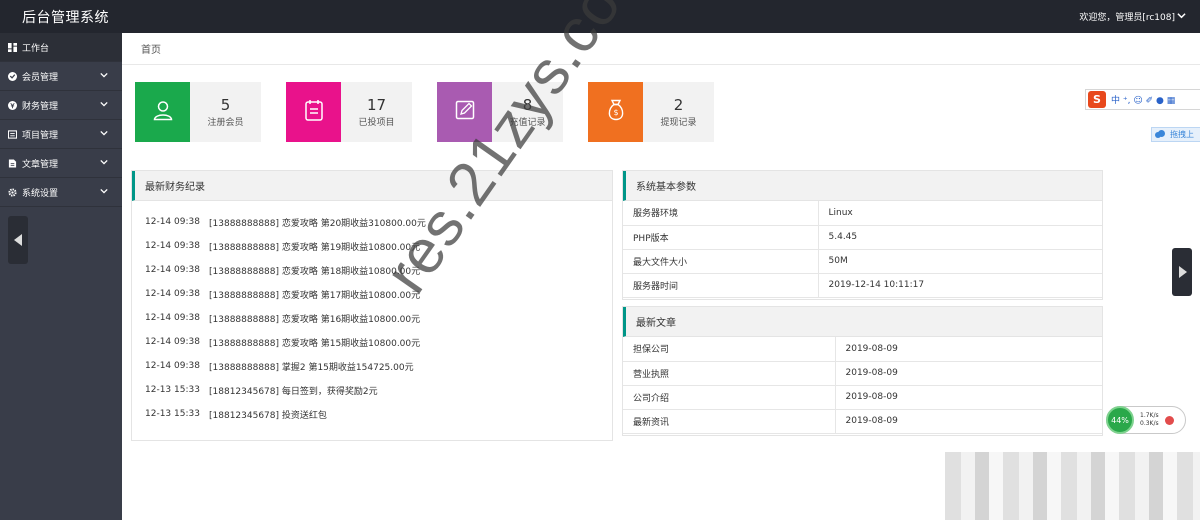 The height and width of the screenshot is (520, 1200). Describe the element at coordinates (12, 47) in the screenshot. I see `dashboard-icon` at that location.